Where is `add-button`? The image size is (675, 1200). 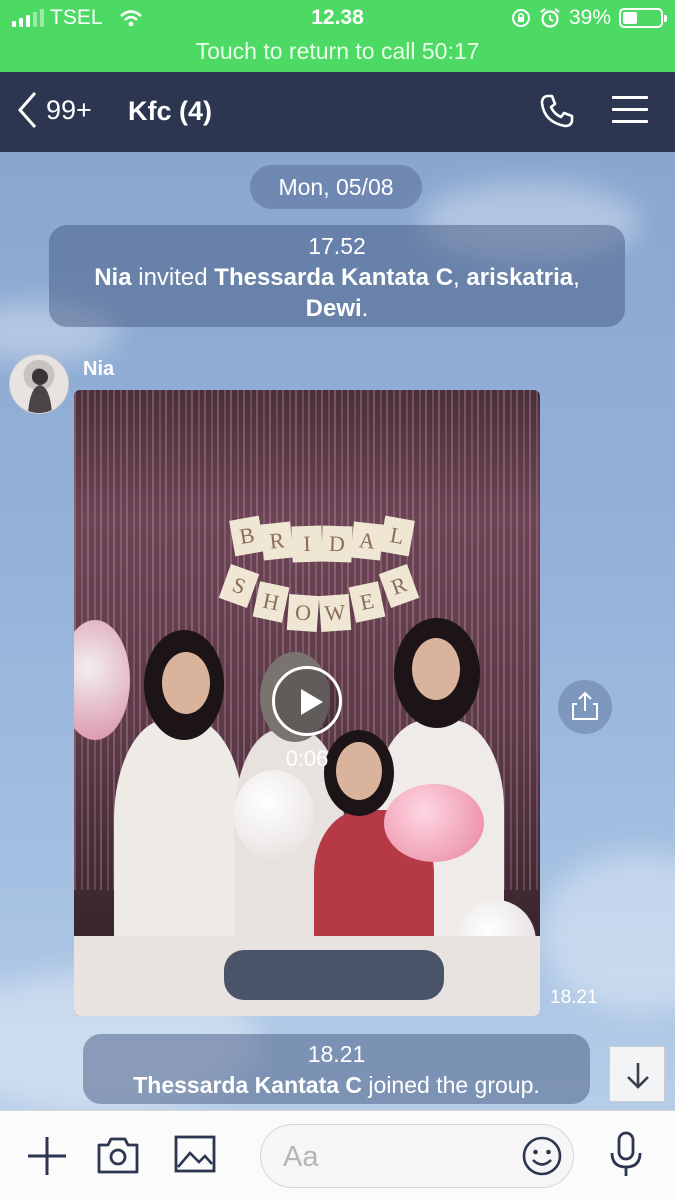
add-button is located at coordinates (47, 1158).